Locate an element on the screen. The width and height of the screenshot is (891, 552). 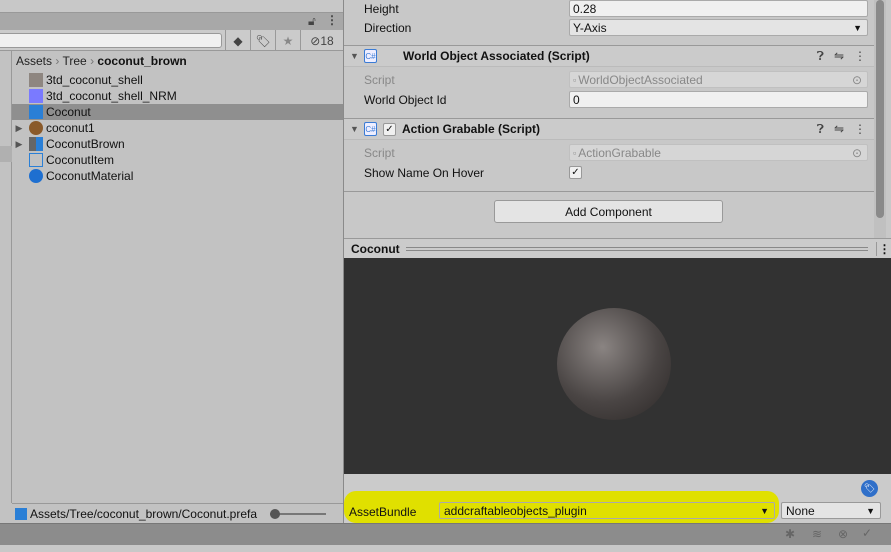
height-field: 0.28 is located at coordinates (718, 8).